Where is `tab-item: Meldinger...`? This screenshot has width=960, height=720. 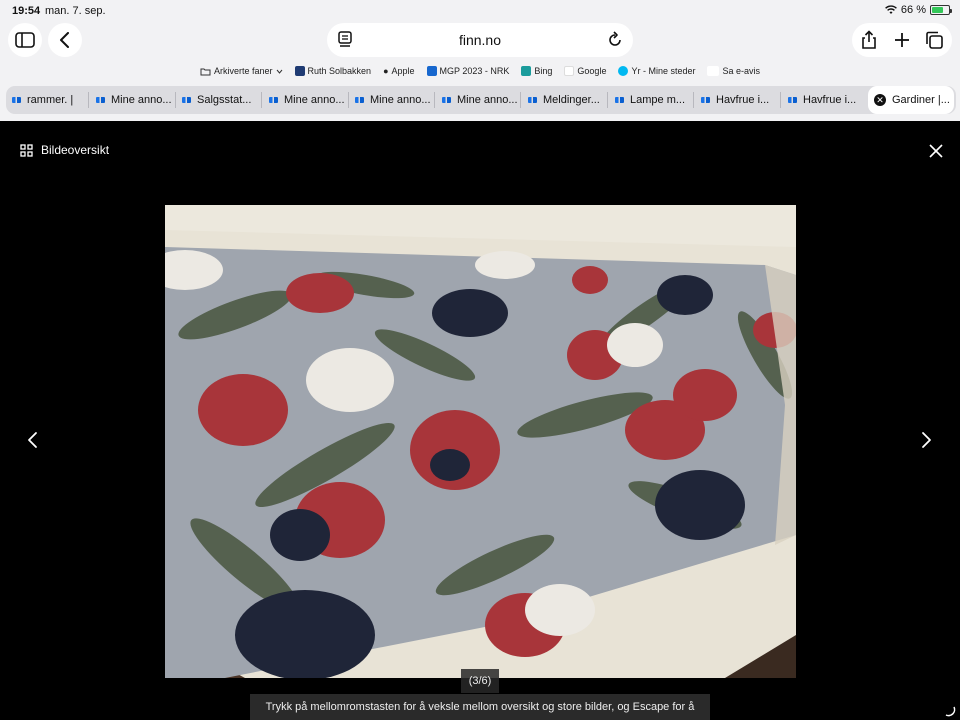 tab-item: Meldinger... is located at coordinates (568, 100).